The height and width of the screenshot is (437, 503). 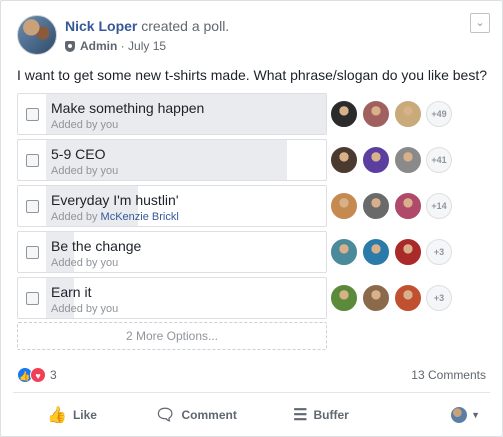 I want to click on thumbs-up-icon: 👍, so click(x=57, y=415).